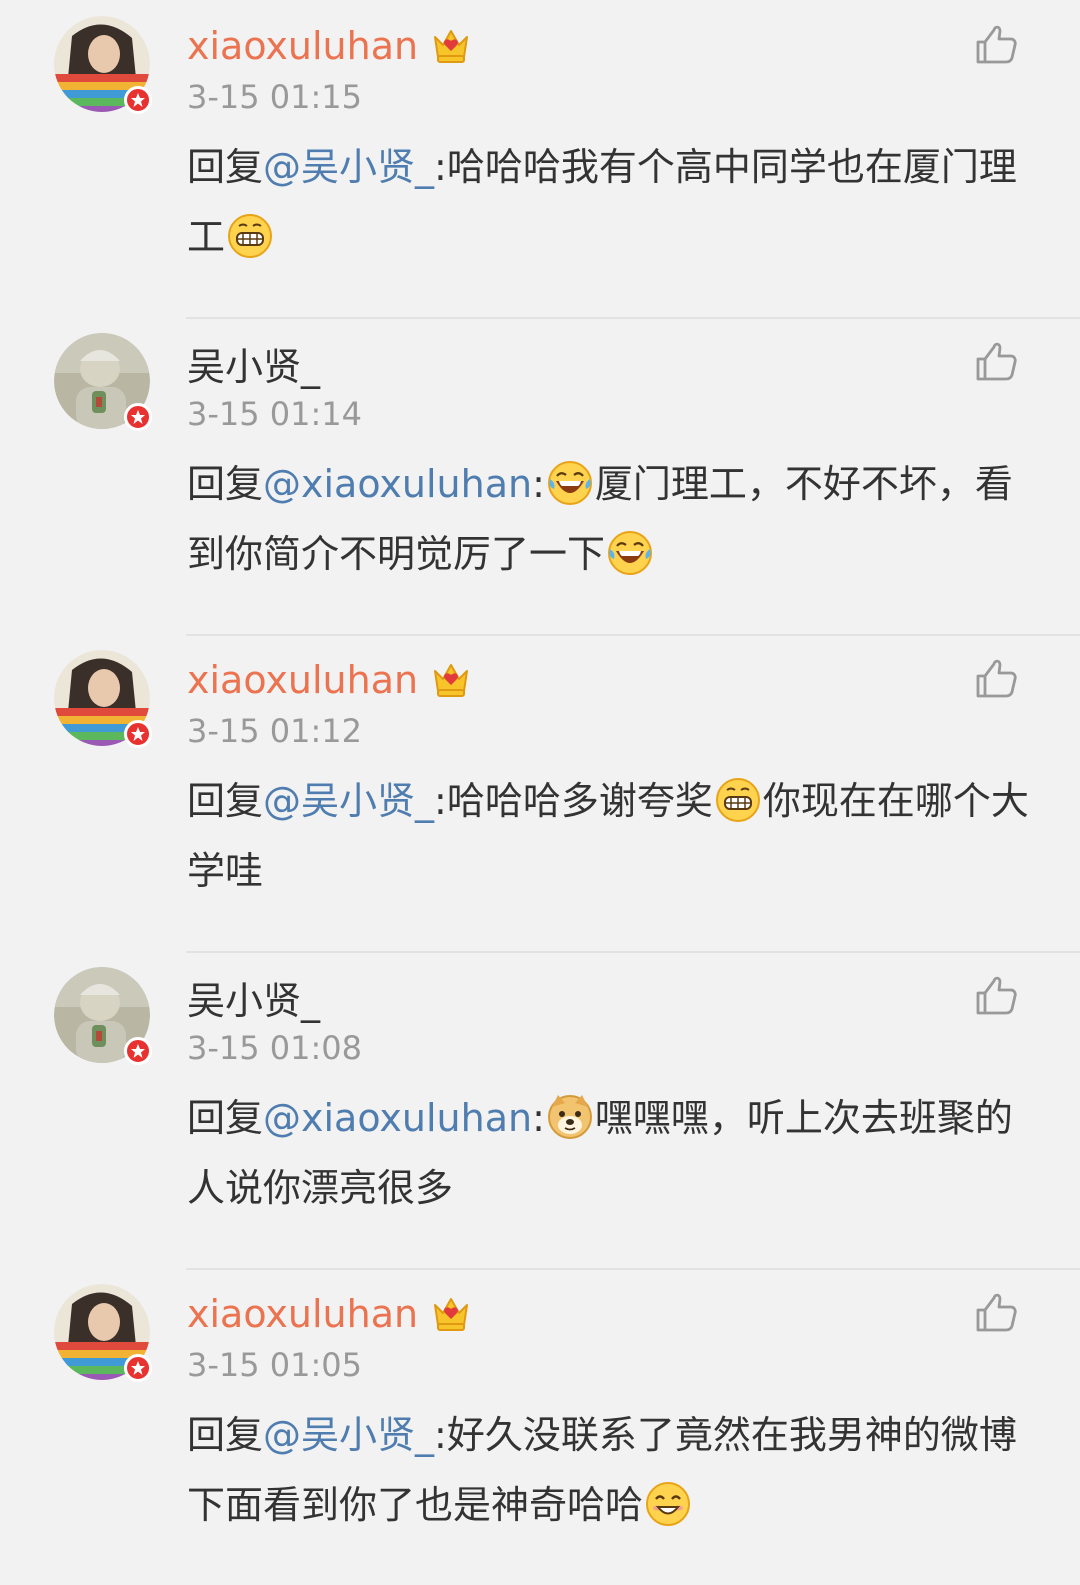 Image resolution: width=1080 pixels, height=1585 pixels. What do you see at coordinates (579, 801) in the screenshot?
I see `comment-text: 哈哈哈多谢夸奖` at bounding box center [579, 801].